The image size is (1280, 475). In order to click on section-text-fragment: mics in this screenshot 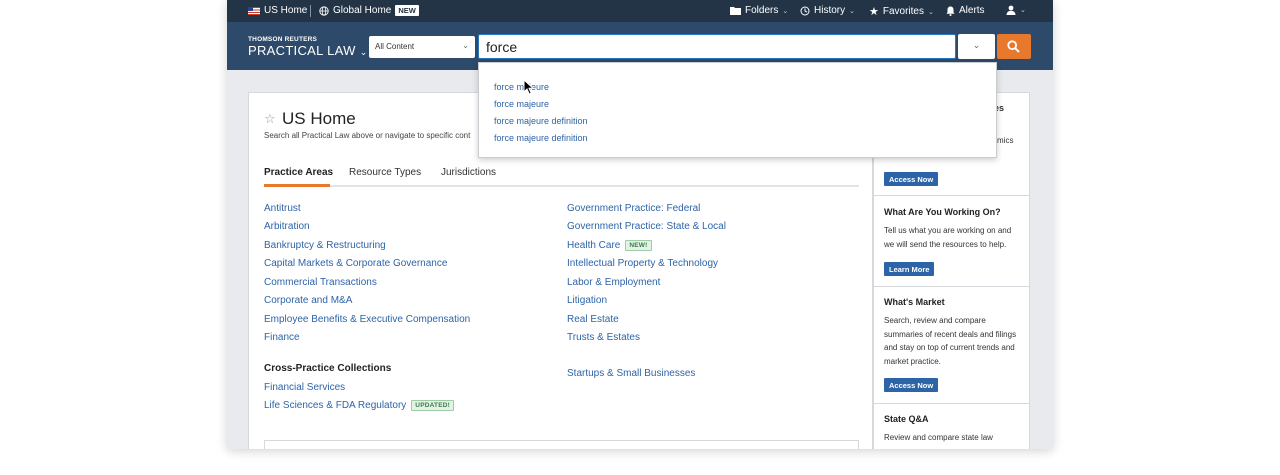, I will do `click(1005, 140)`.